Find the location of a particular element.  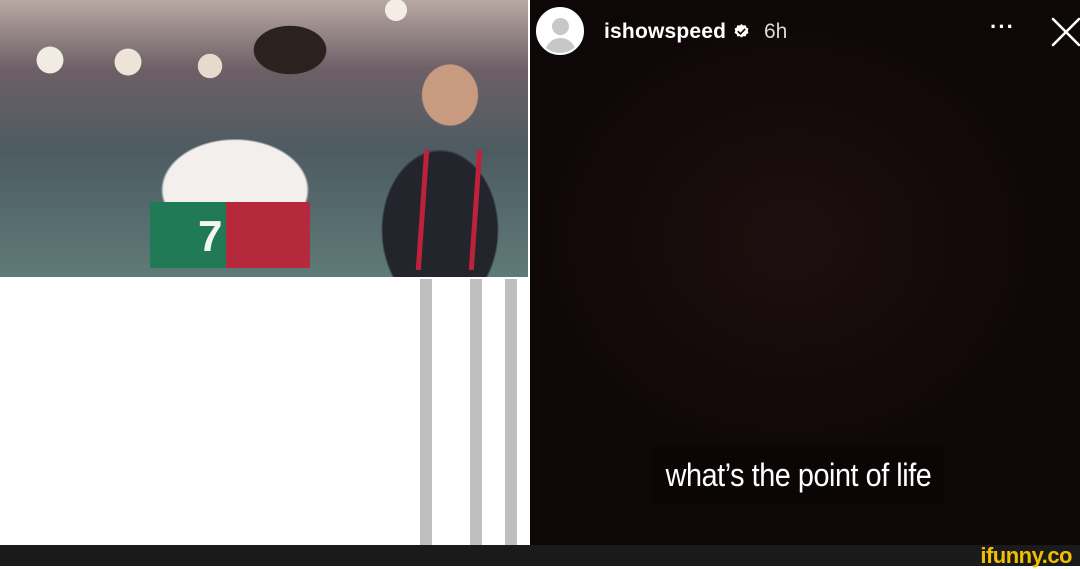

jersey-number: 7 is located at coordinates (210, 236).